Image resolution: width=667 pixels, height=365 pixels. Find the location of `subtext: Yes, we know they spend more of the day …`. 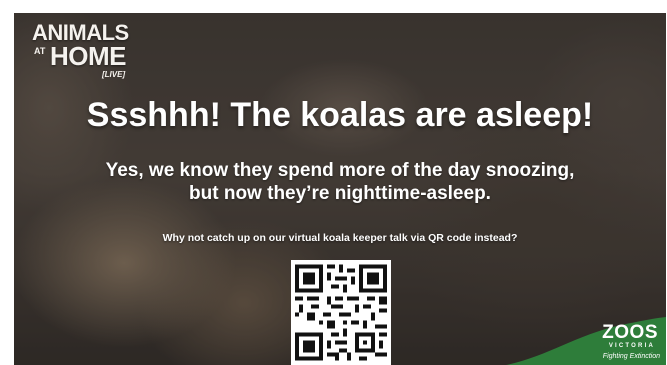

subtext: Yes, we know they spend more of the day … is located at coordinates (340, 182).